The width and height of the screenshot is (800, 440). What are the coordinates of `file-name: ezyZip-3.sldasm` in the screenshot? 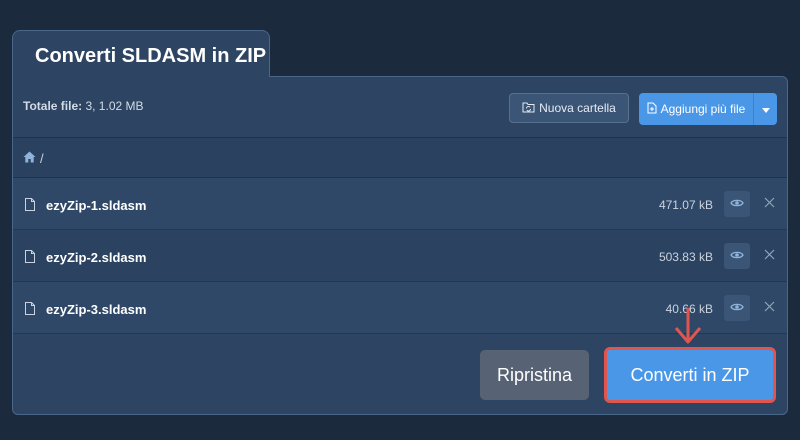 It's located at (96, 309).